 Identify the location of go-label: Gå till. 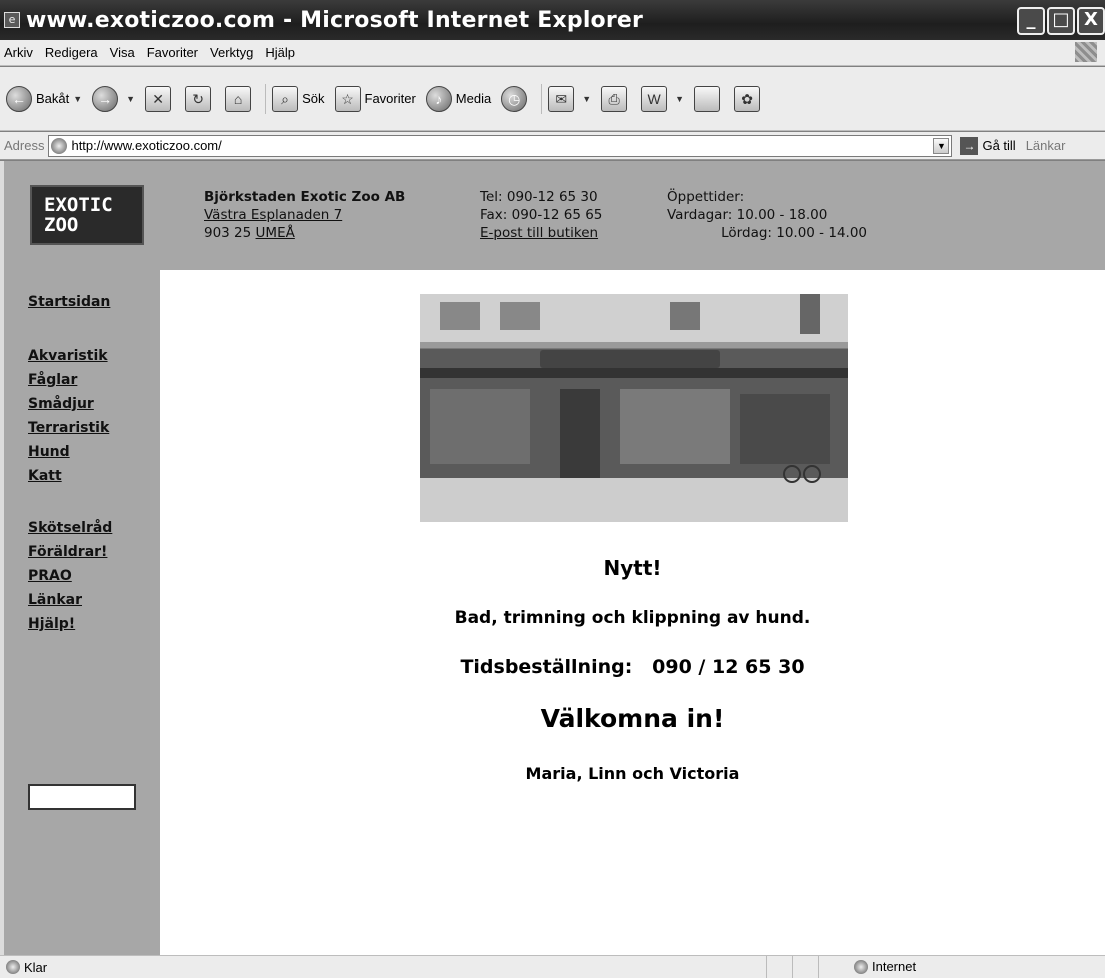
(999, 145).